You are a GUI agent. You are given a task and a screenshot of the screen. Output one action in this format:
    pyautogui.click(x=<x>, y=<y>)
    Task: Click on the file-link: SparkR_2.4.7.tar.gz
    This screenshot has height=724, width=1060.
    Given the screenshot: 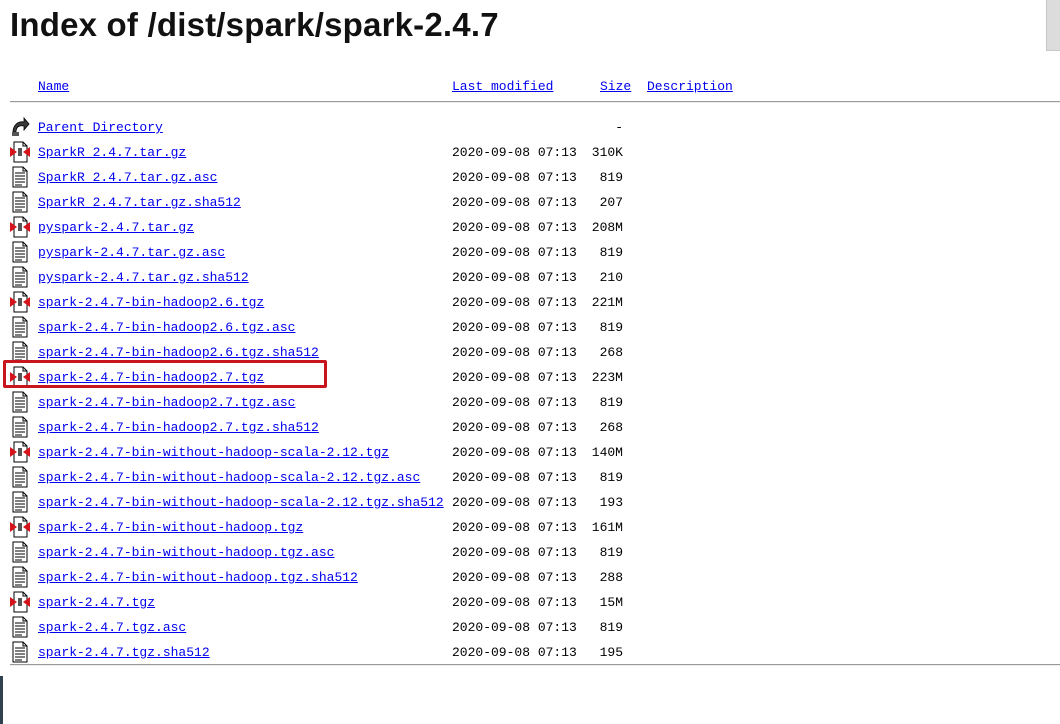 What is the action you would take?
    pyautogui.click(x=112, y=152)
    